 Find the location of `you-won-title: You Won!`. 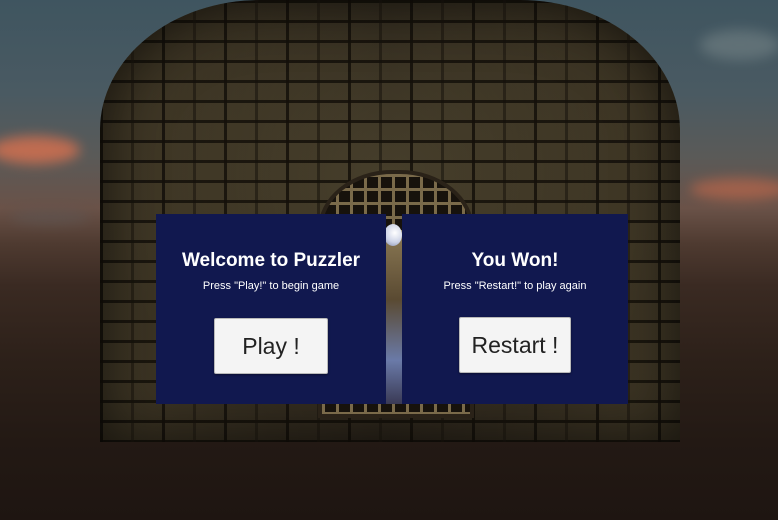

you-won-title: You Won! is located at coordinates (515, 260).